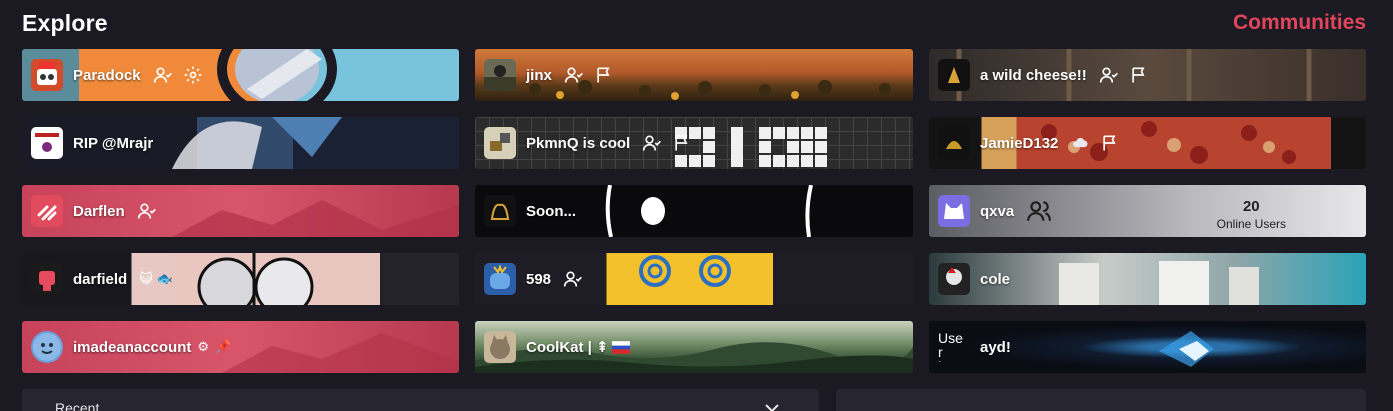 The image size is (1393, 411). I want to click on profile-name: imadeanaccount, so click(132, 347).